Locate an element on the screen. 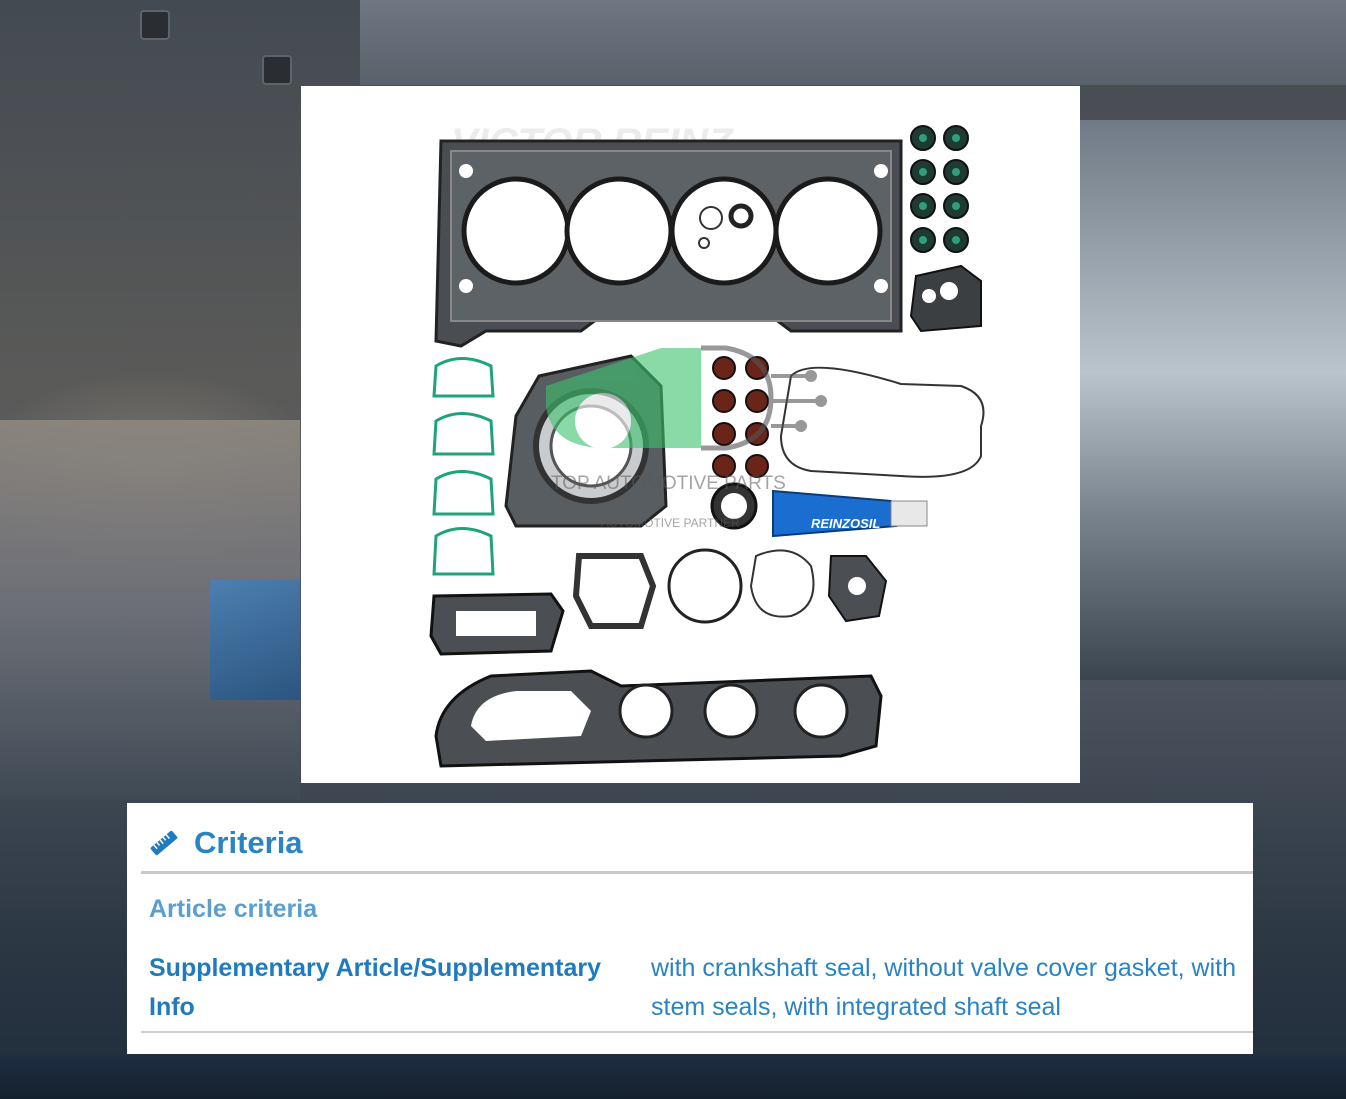 The width and height of the screenshot is (1346, 1099). valve-stem-seals is located at coordinates (939, 189).